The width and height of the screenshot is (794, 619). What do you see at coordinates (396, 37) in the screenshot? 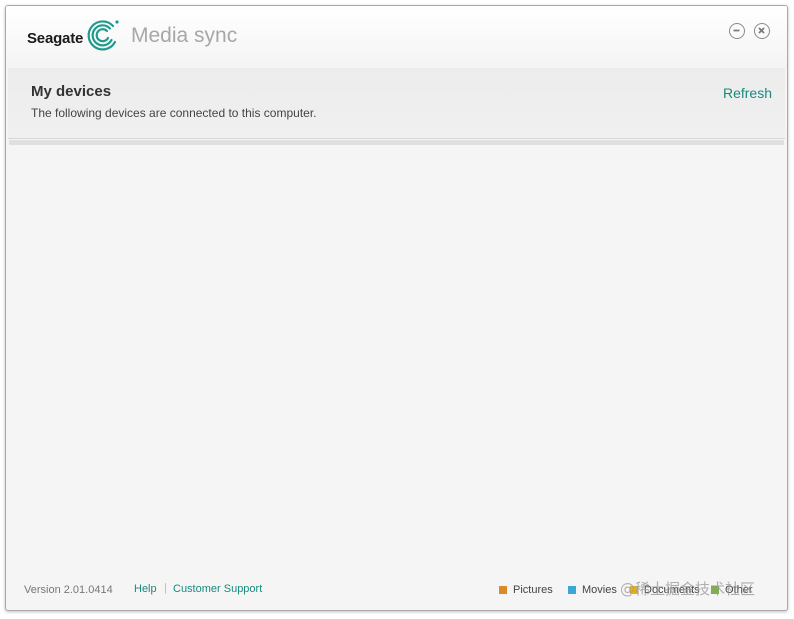
I see `title-bar: Seagate Media sync` at bounding box center [396, 37].